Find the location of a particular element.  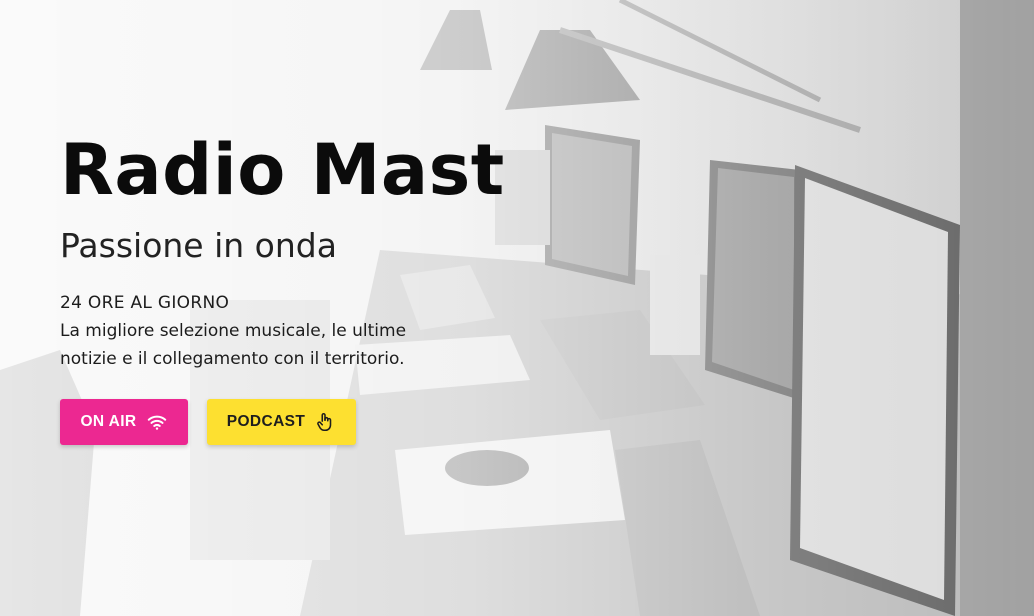

hours-label: 24 ORE AL GIORNO is located at coordinates (145, 303).